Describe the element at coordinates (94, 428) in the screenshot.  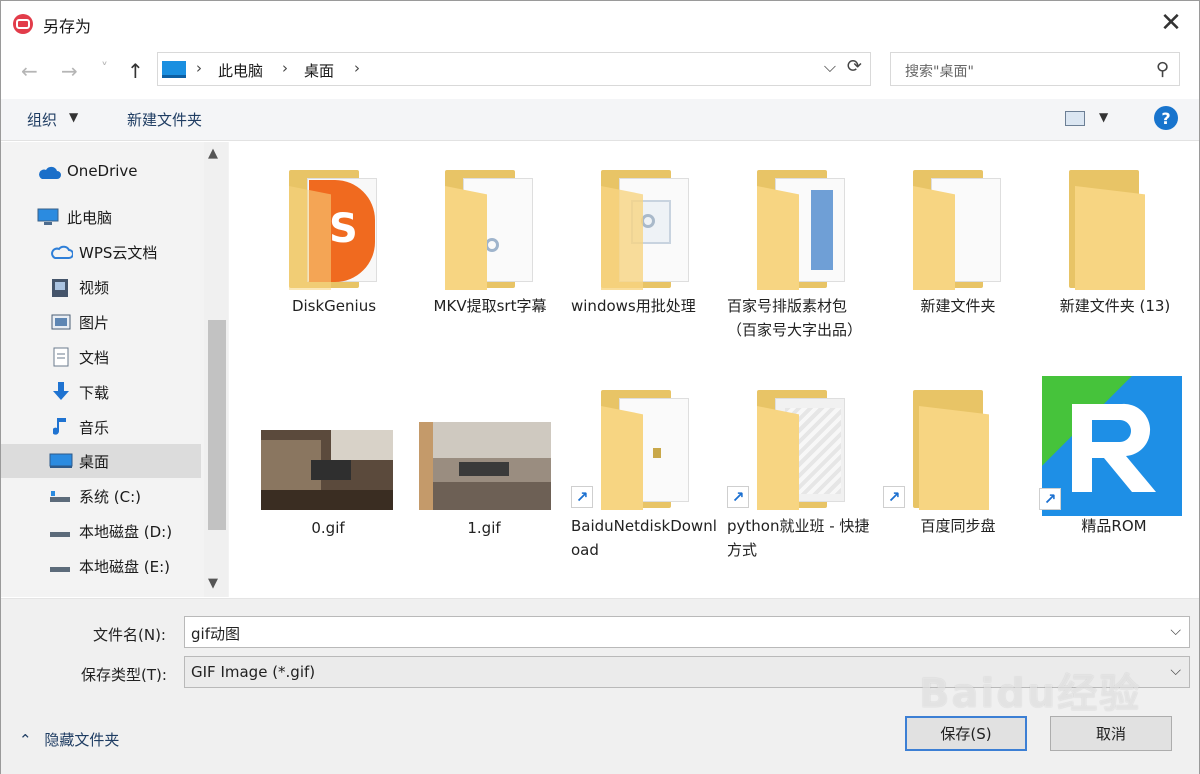
I see `sidebar-item-label: 音乐` at that location.